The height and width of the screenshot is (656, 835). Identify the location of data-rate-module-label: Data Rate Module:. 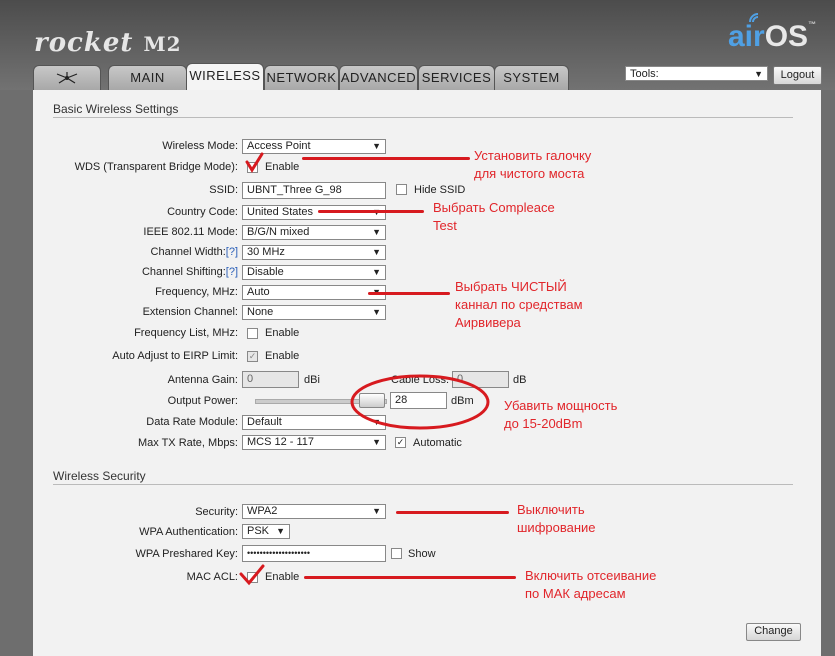
(192, 422).